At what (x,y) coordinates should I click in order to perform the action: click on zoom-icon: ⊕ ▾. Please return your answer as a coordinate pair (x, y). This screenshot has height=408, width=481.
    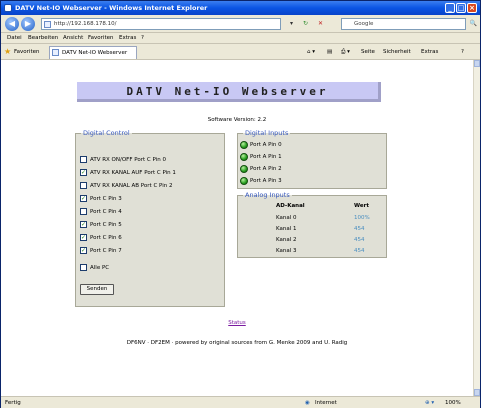
    Looking at the image, I should click on (429, 402).